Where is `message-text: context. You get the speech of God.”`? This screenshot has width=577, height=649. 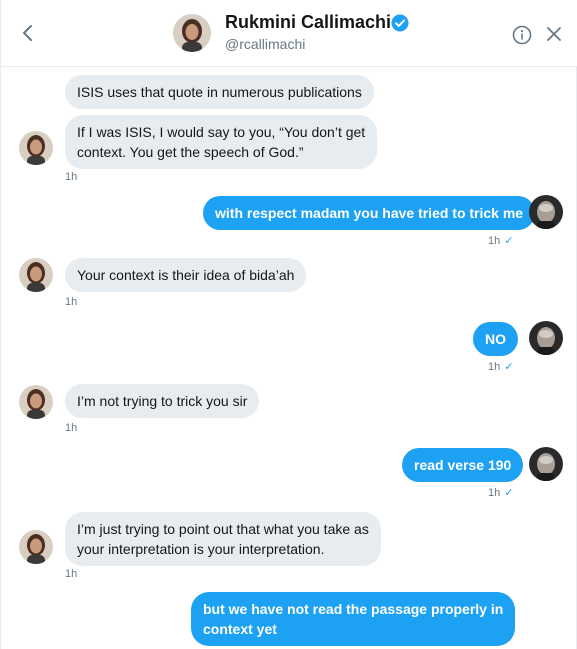
message-text: context. You get the speech of God.” is located at coordinates (190, 152).